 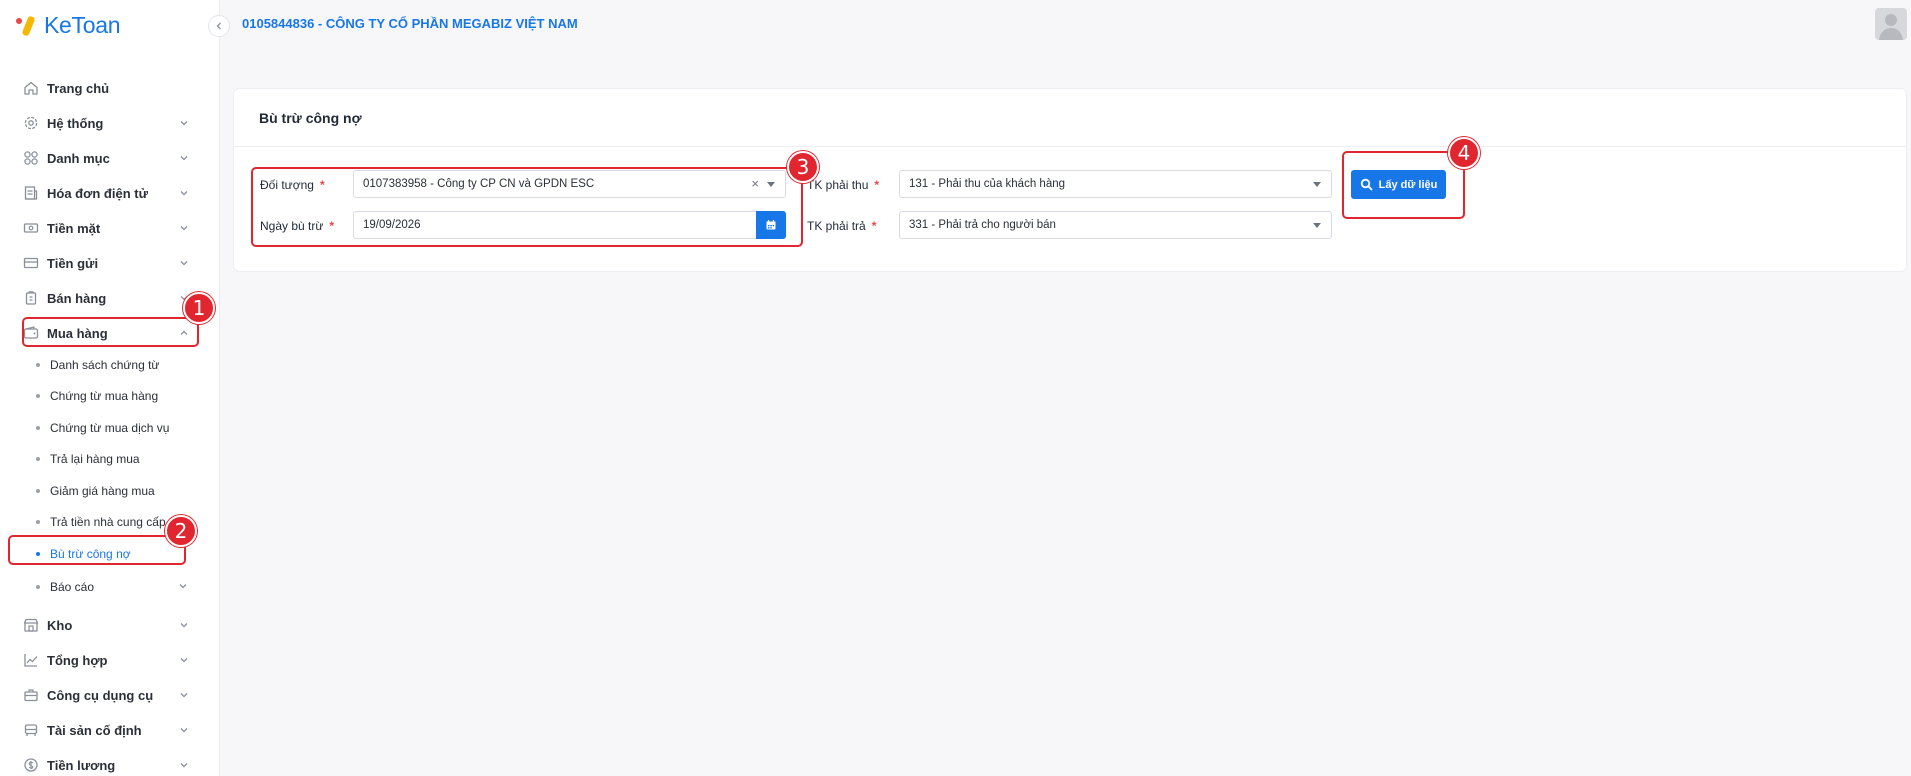 What do you see at coordinates (836, 226) in the screenshot?
I see `tk-phai-tra-label-text: TK phải trả` at bounding box center [836, 226].